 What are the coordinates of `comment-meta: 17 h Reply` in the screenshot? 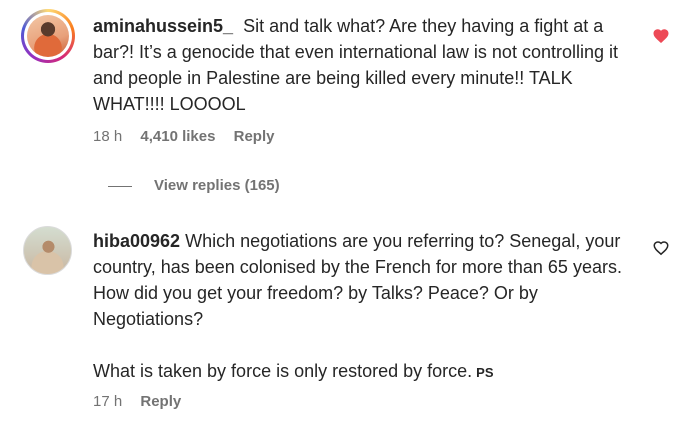 It's located at (144, 401).